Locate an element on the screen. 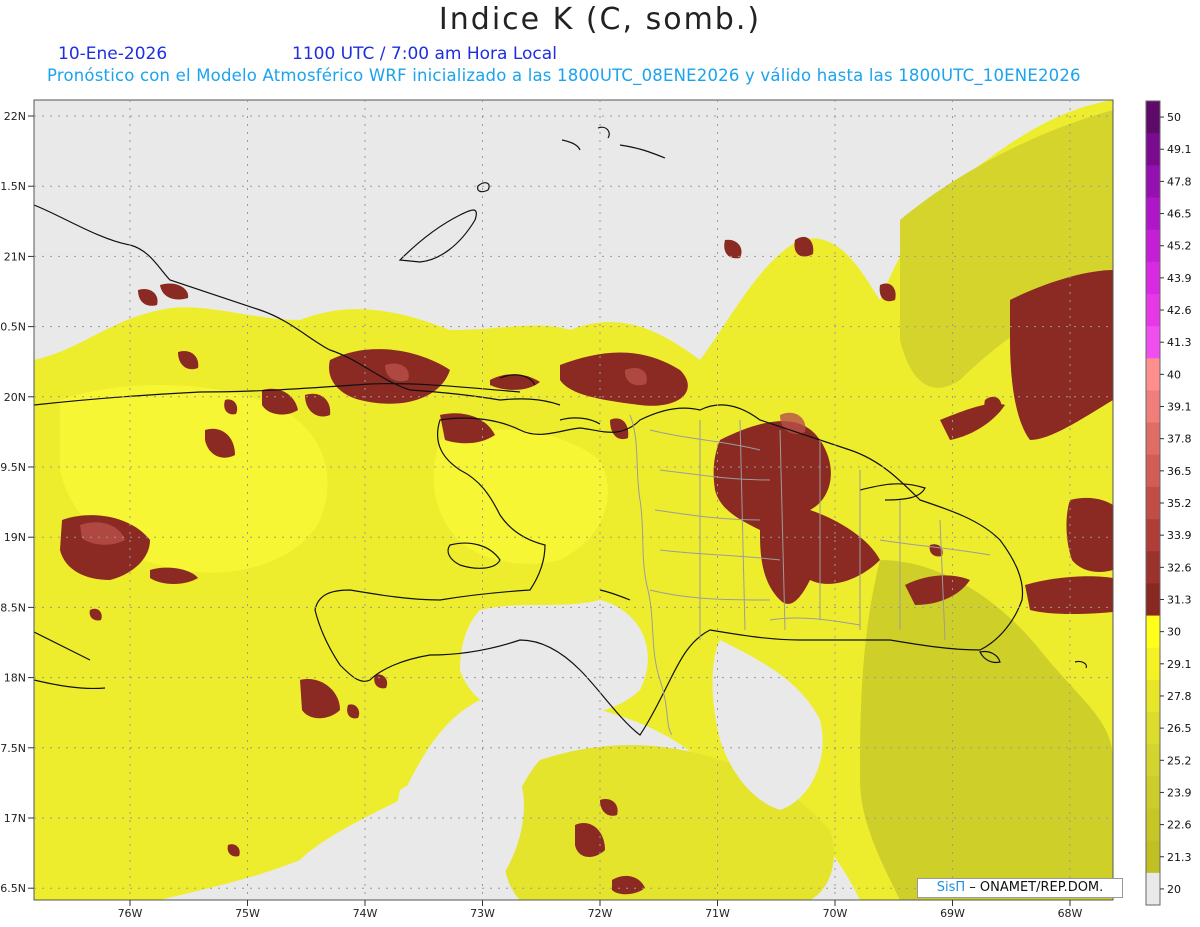 Image resolution: width=1200 pixels, height=927 pixels. lat-label: 20N is located at coordinates (15, 397).